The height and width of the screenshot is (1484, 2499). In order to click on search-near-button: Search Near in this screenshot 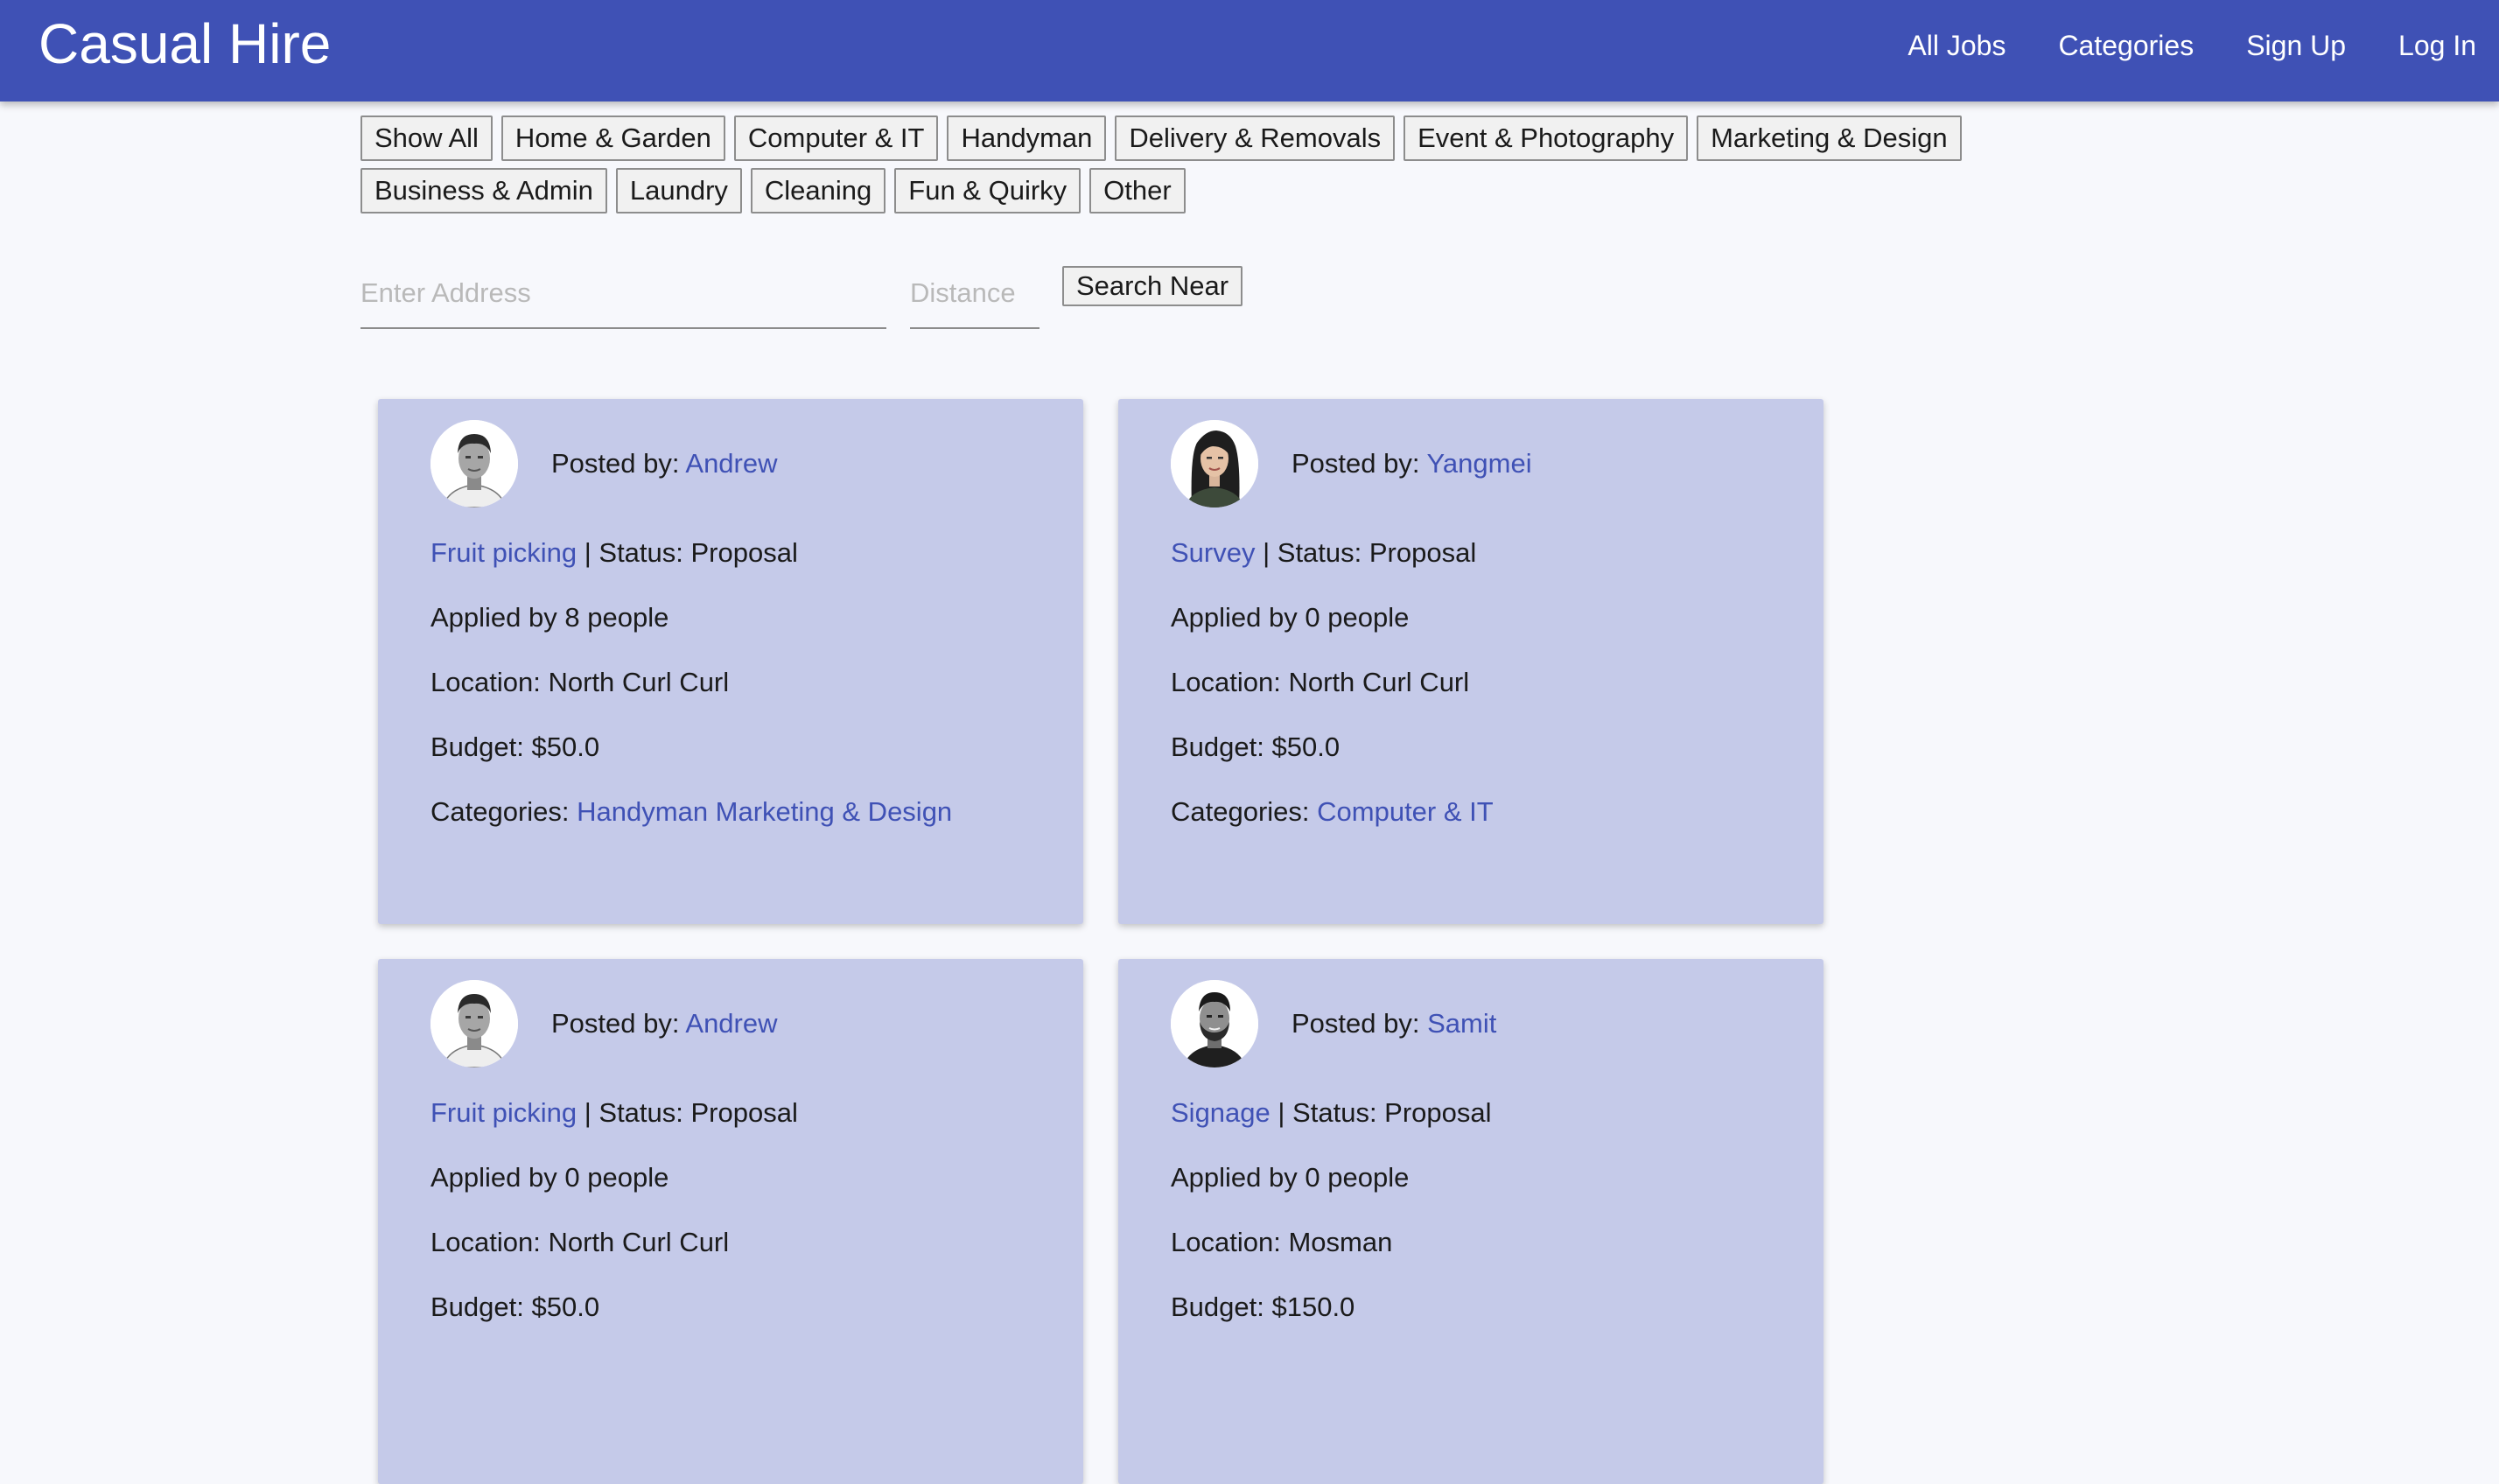, I will do `click(1152, 286)`.